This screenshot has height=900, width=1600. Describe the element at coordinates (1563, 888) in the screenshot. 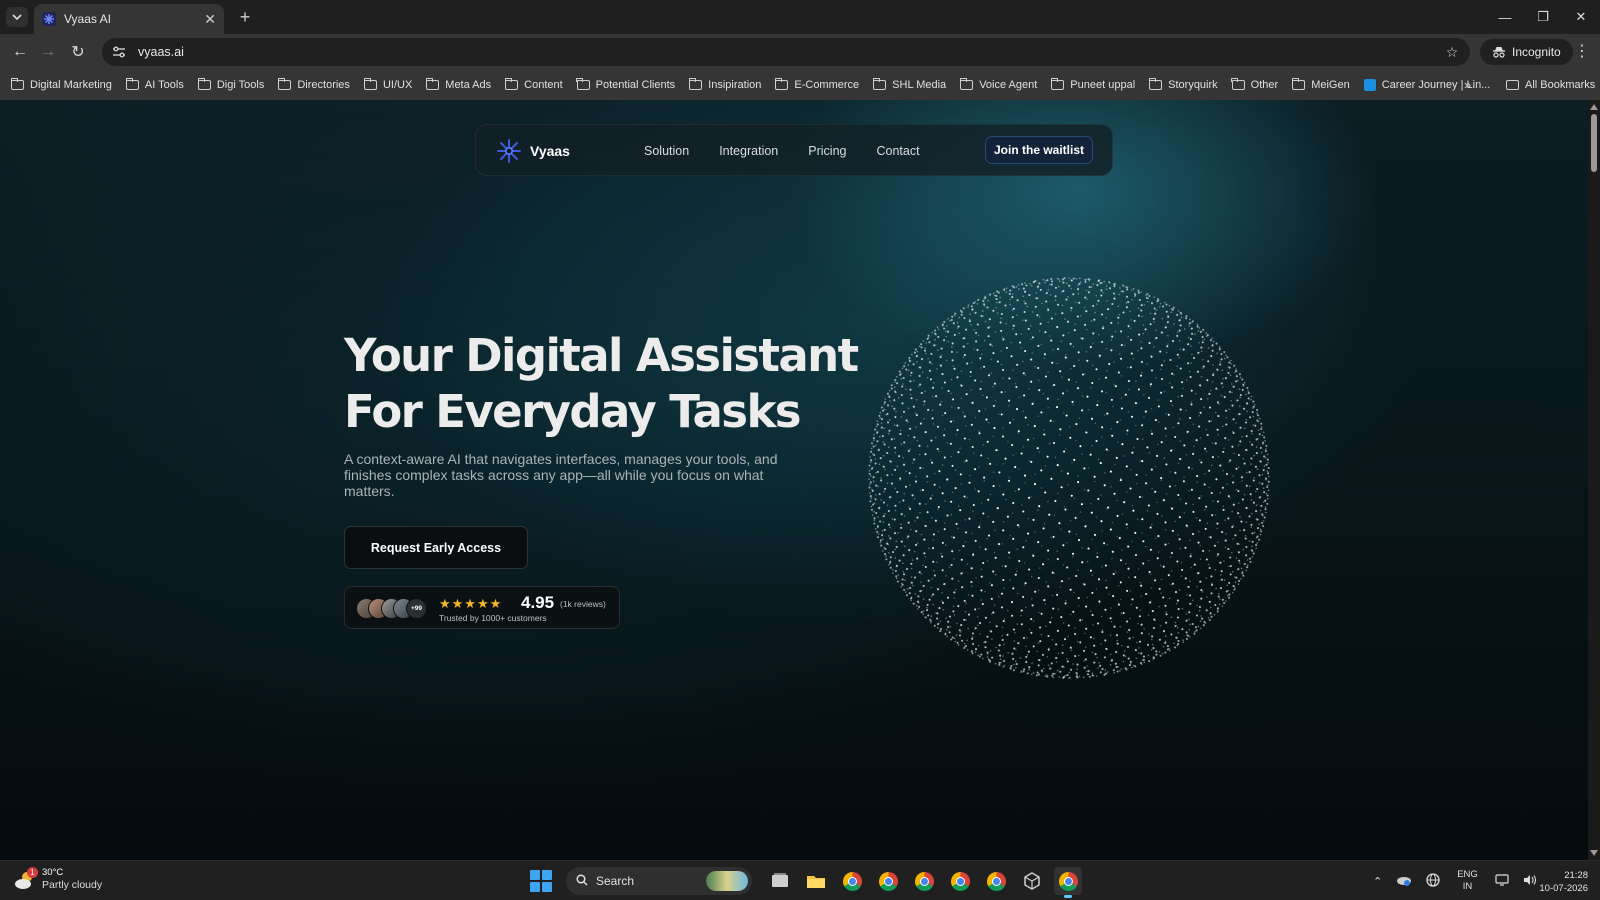

I see `clock-date: 10-07-2026` at that location.